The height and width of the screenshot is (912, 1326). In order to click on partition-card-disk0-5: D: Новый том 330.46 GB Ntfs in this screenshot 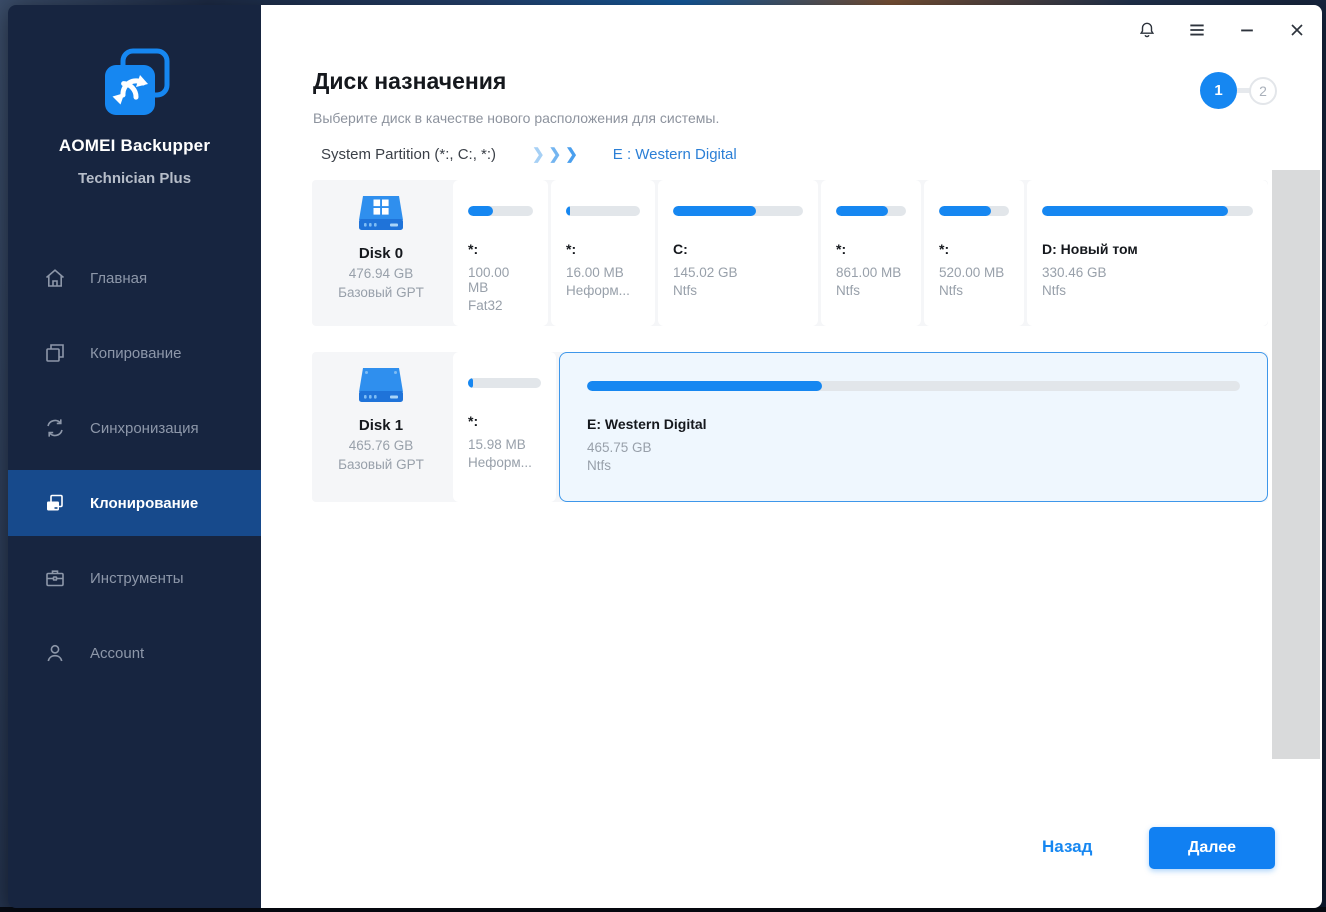, I will do `click(1147, 253)`.